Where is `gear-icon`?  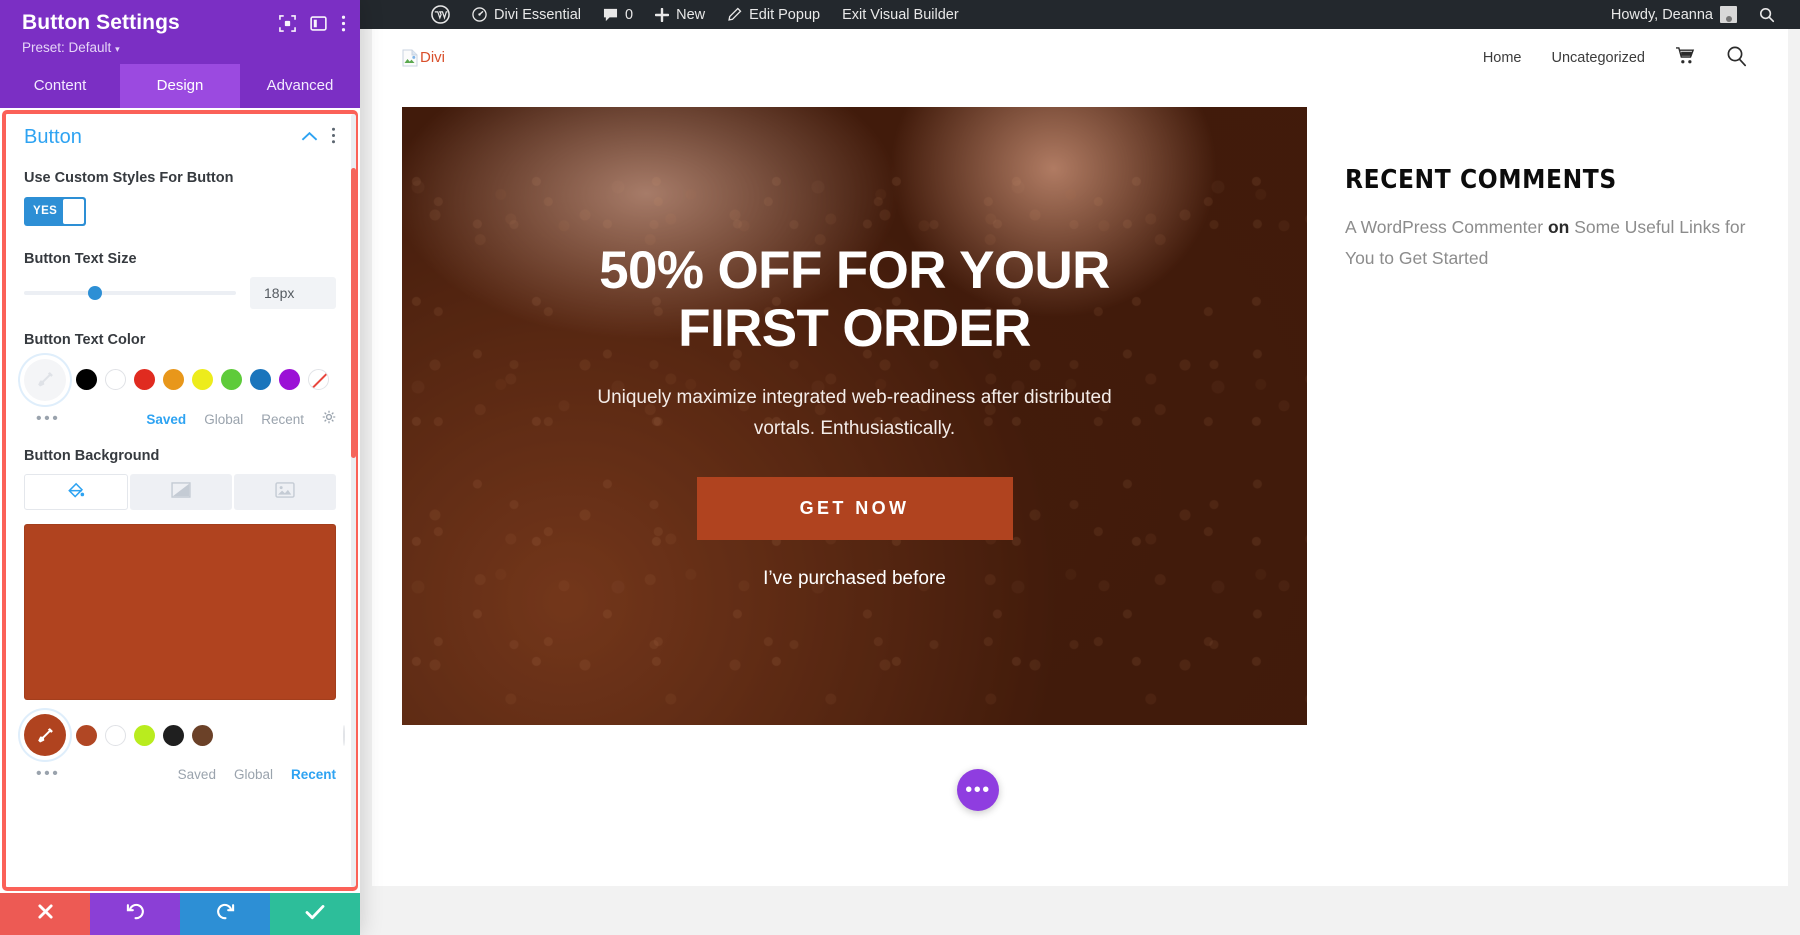 gear-icon is located at coordinates (329, 419).